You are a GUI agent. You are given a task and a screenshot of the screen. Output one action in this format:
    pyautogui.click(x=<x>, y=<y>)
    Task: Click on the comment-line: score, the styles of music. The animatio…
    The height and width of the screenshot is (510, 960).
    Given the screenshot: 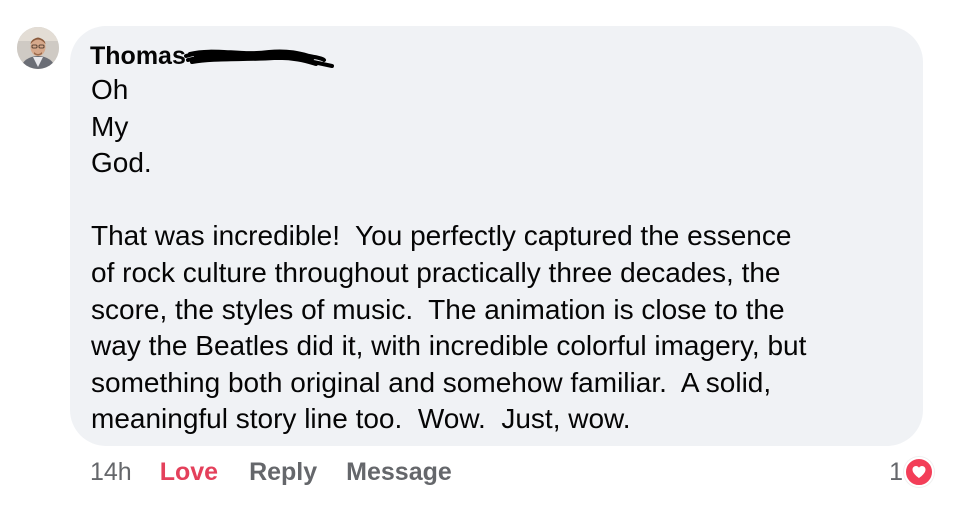 What is the action you would take?
    pyautogui.click(x=438, y=309)
    